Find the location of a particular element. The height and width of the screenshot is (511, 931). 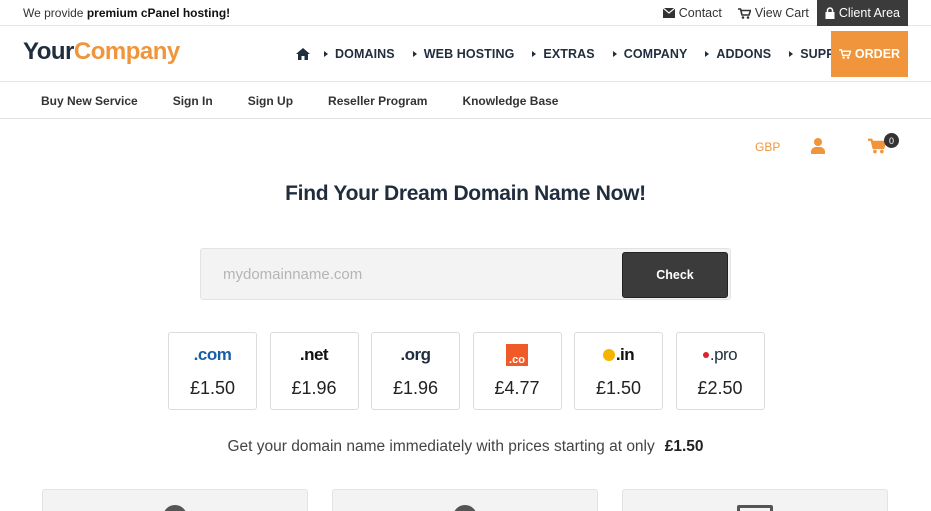

tld-card-pro: .pro £2.50 is located at coordinates (720, 371).